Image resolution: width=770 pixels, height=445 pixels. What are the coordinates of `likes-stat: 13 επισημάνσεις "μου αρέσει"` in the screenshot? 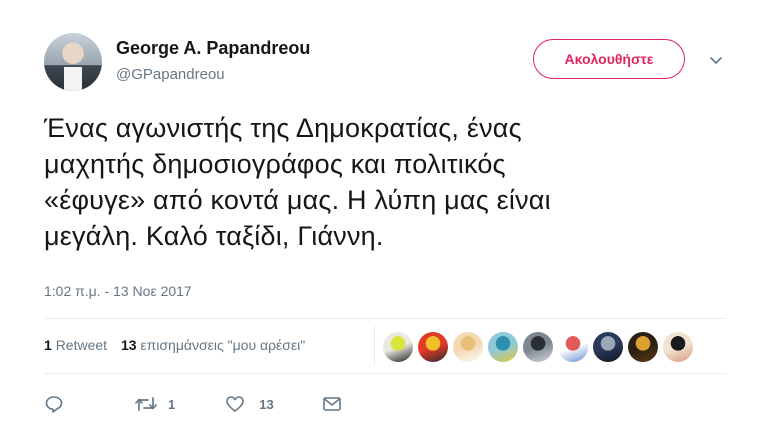 It's located at (213, 345).